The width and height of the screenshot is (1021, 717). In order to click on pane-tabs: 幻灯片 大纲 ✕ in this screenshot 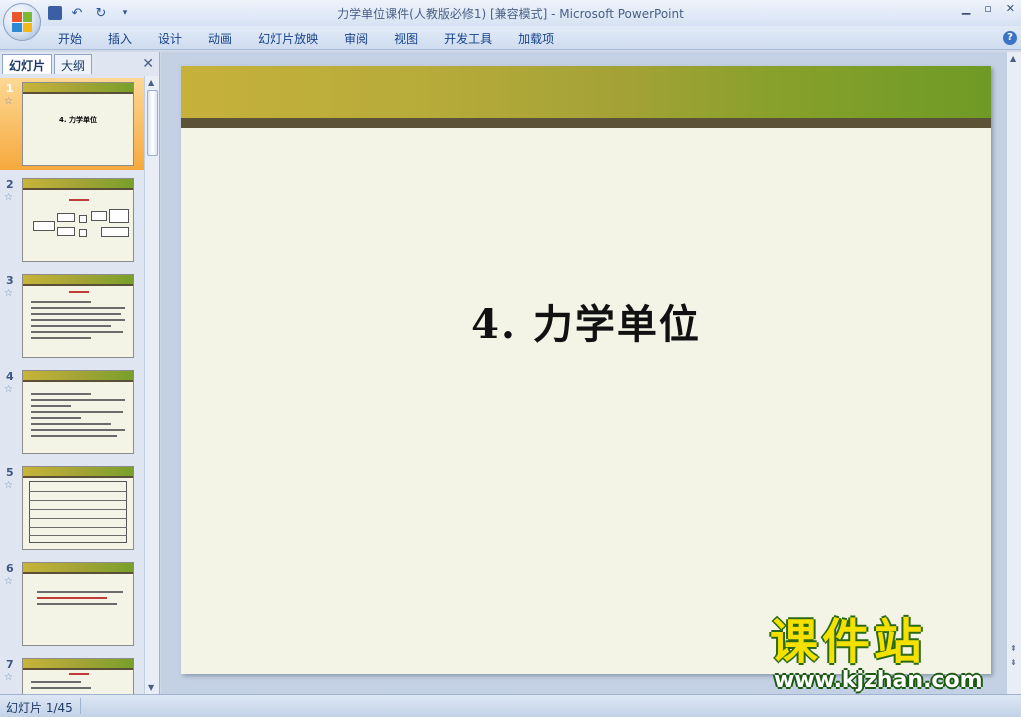, I will do `click(80, 64)`.